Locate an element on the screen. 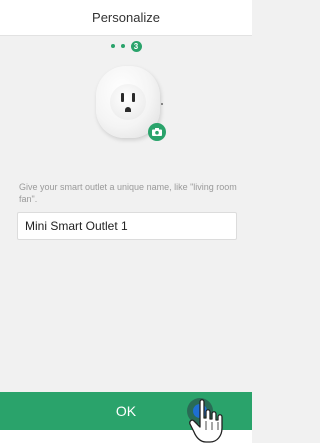 This screenshot has height=443, width=320. page-title: Personalize is located at coordinates (126, 17).